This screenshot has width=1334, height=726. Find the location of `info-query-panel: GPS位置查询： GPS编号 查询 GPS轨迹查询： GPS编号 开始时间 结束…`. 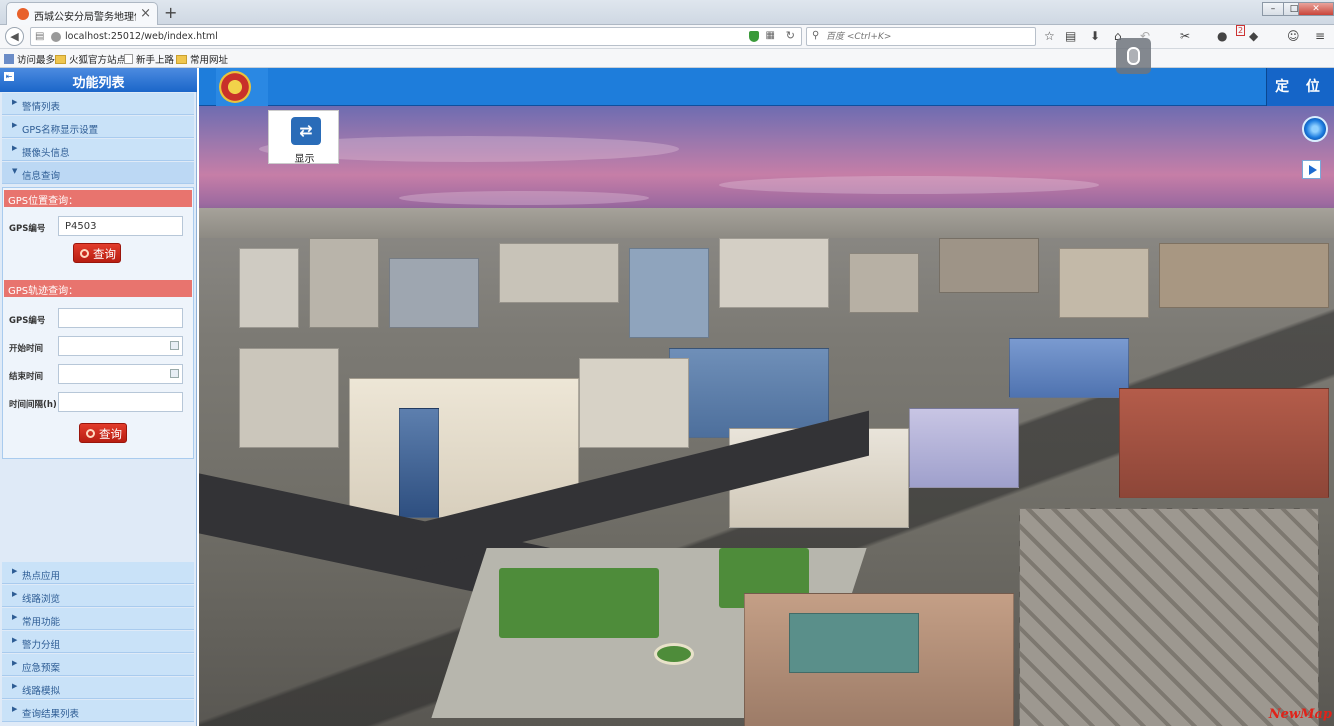

info-query-panel: GPS位置查询： GPS编号 查询 GPS轨迹查询： GPS编号 开始时间 结束… is located at coordinates (98, 323).